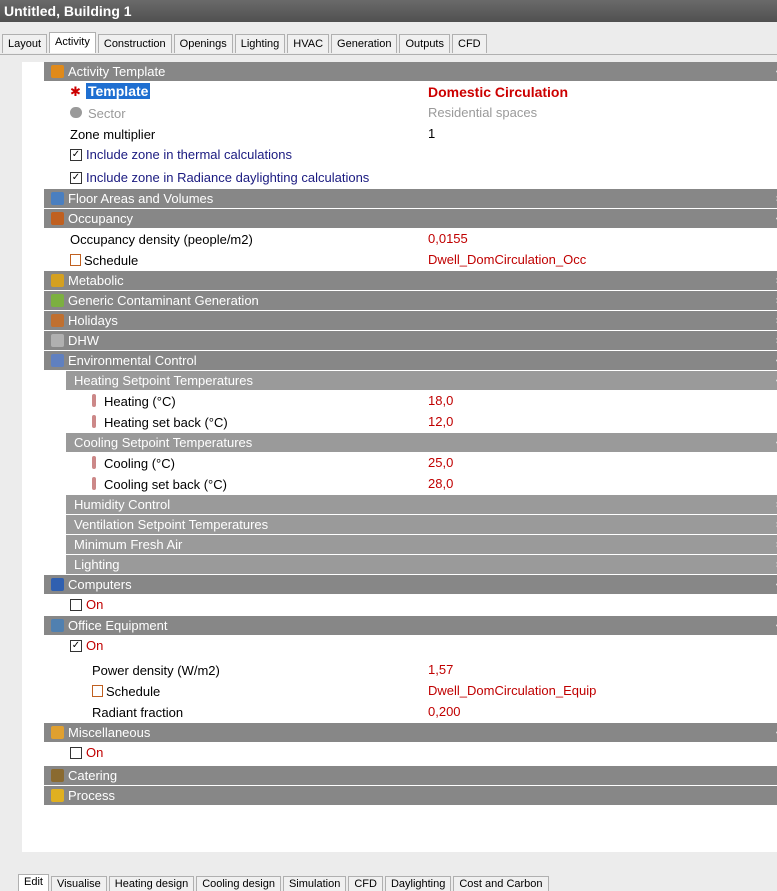 The height and width of the screenshot is (891, 777). Describe the element at coordinates (151, 883) in the screenshot. I see `tab-heating-design: Heating design` at that location.